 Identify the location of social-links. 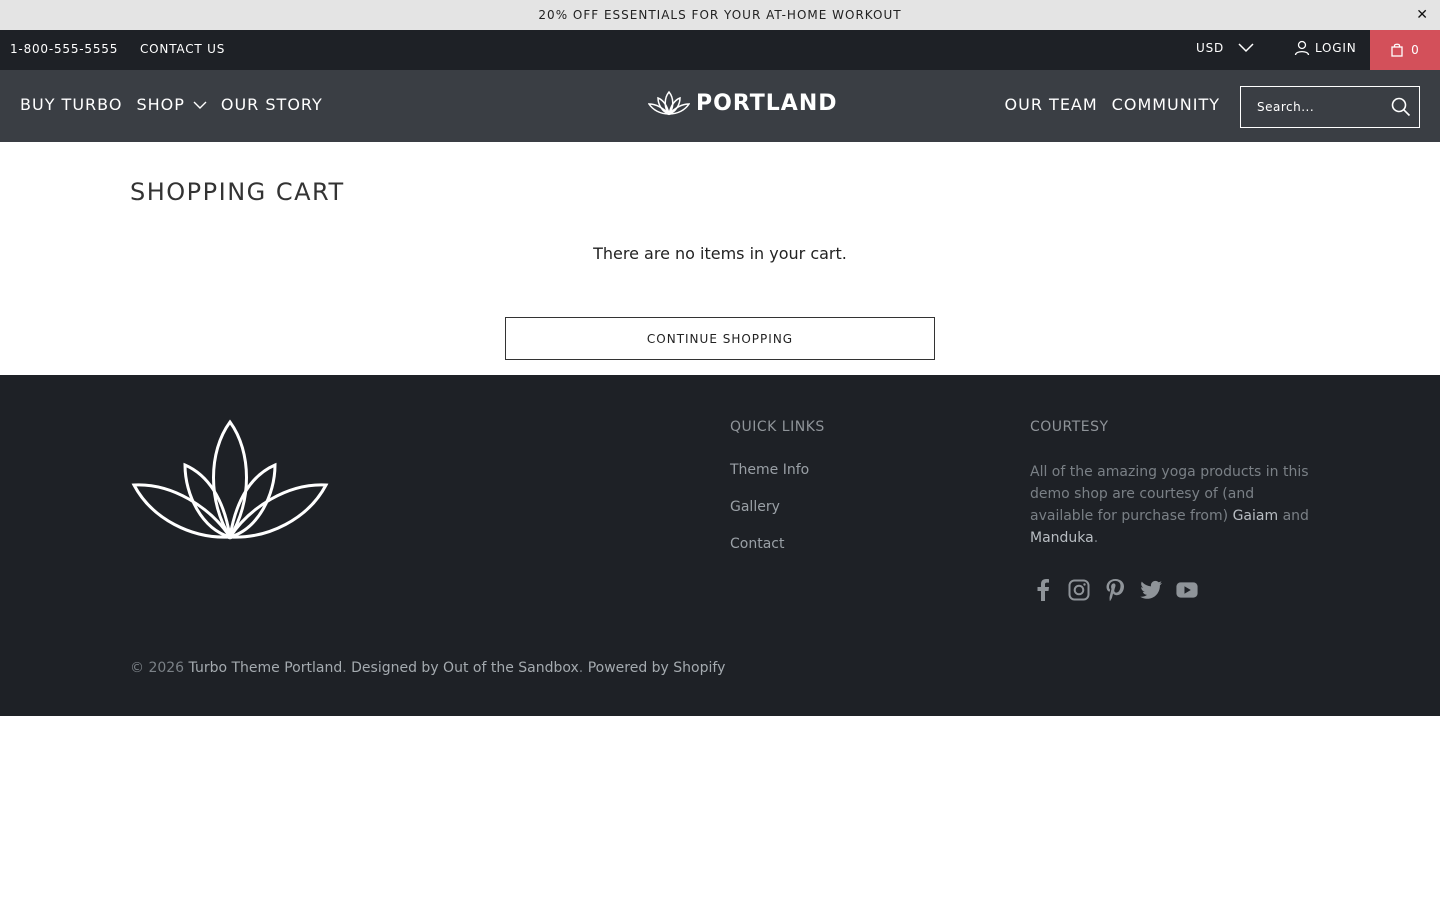
(1115, 590).